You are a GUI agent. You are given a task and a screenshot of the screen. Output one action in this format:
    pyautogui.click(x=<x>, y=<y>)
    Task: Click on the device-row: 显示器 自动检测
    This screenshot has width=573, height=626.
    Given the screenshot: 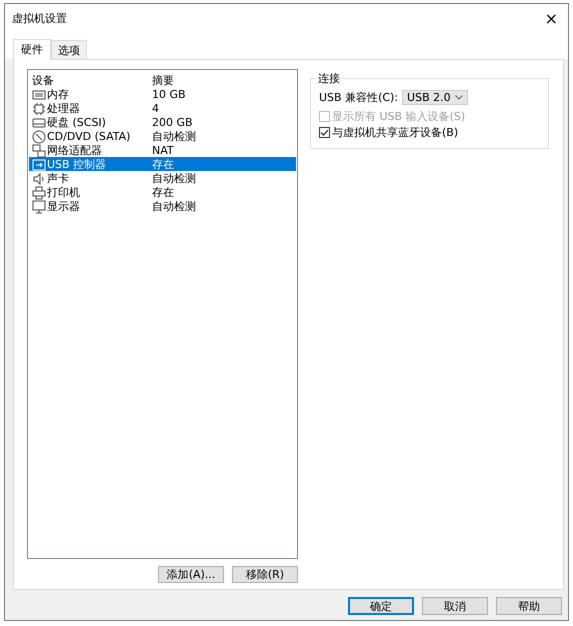 What is the action you would take?
    pyautogui.click(x=162, y=206)
    